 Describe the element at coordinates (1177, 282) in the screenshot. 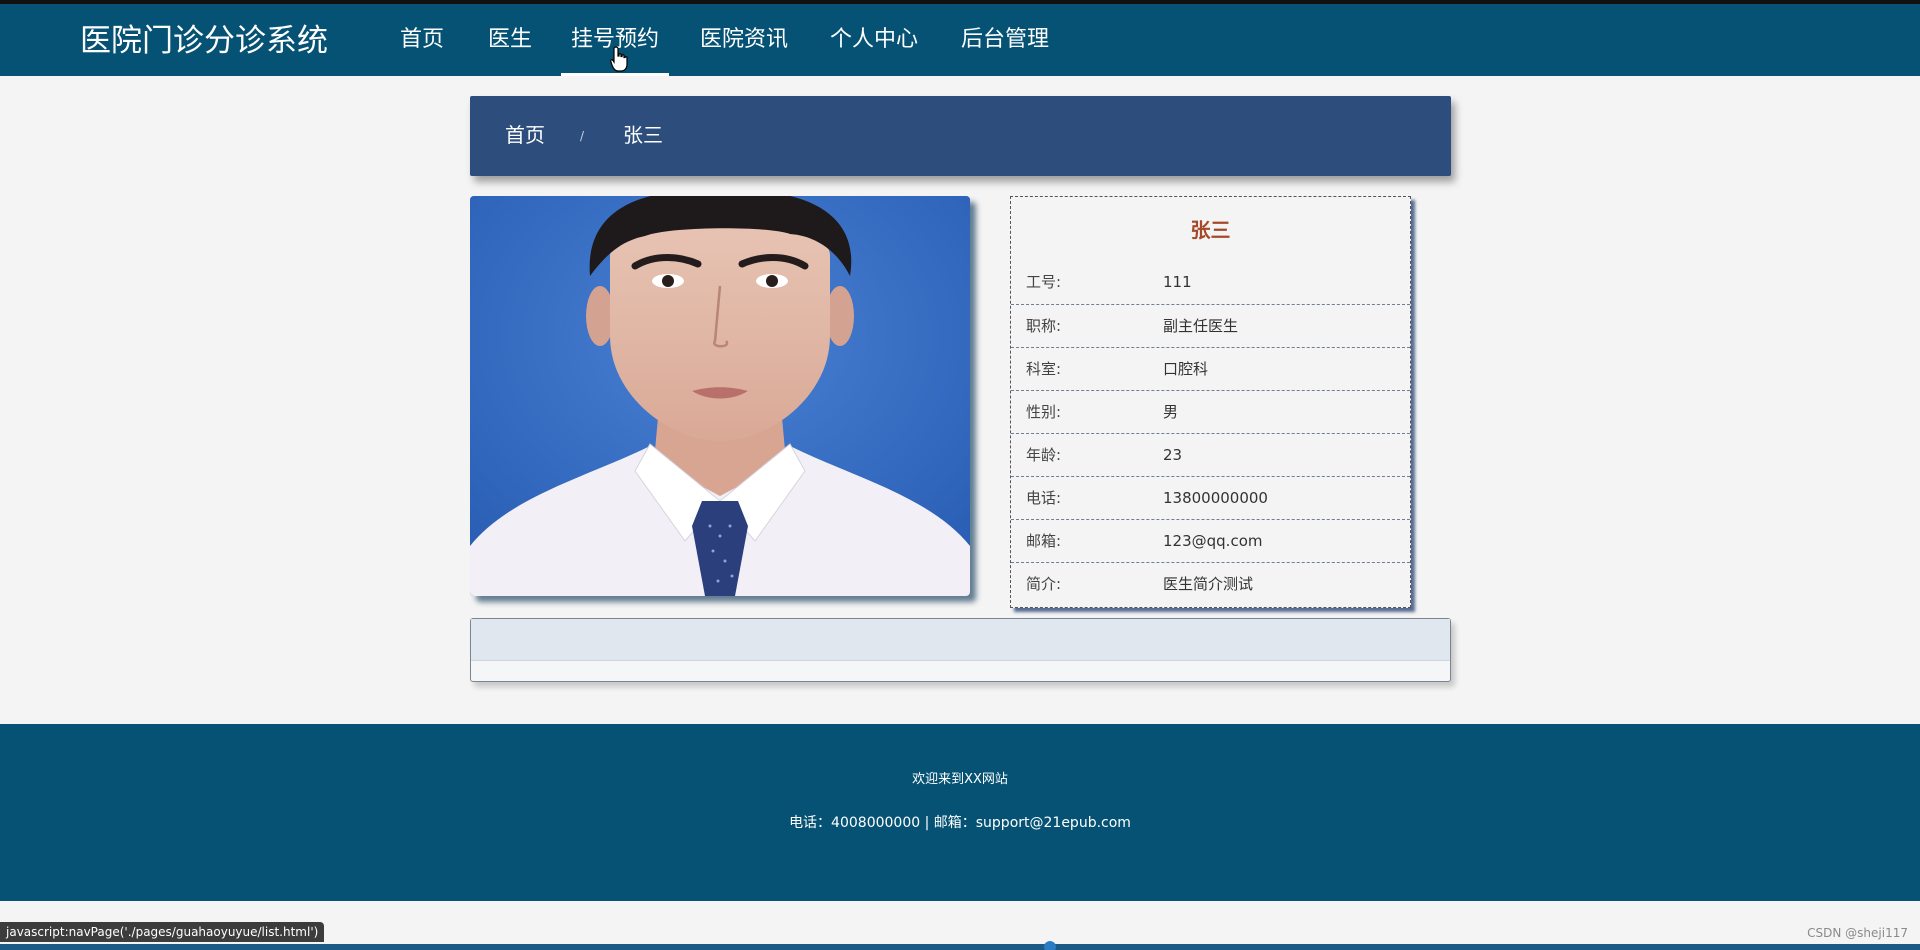

I see `info-value: 111` at that location.